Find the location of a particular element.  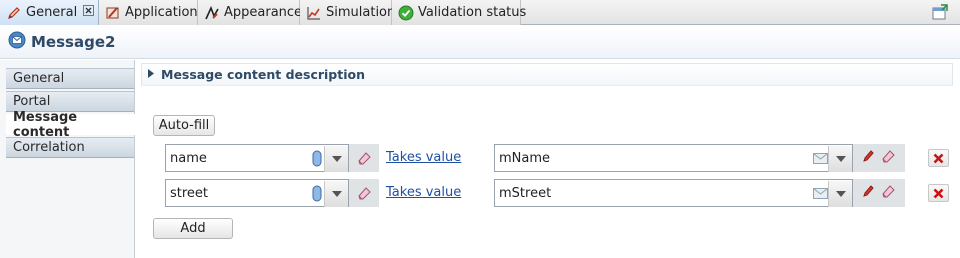

variable-name-text: name is located at coordinates (188, 158).